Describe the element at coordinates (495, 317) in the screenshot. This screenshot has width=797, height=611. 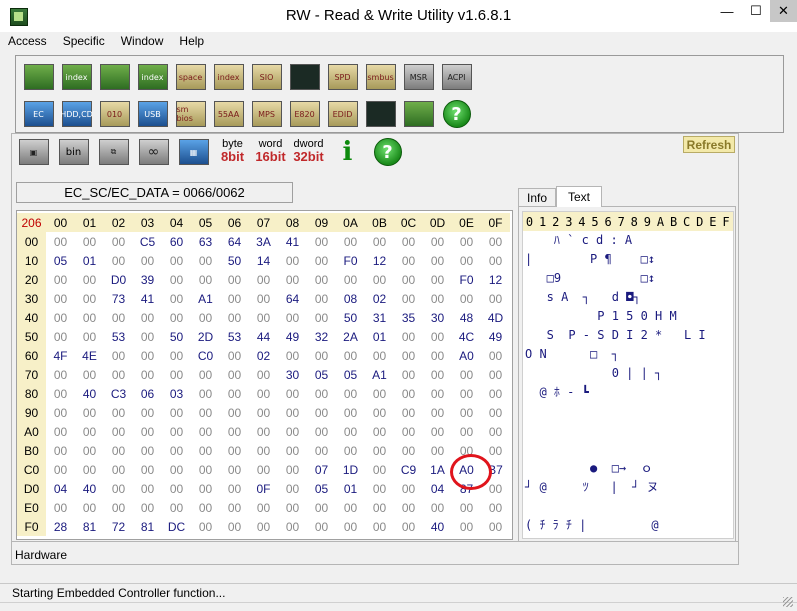
I see `hex-cell: 4D` at that location.